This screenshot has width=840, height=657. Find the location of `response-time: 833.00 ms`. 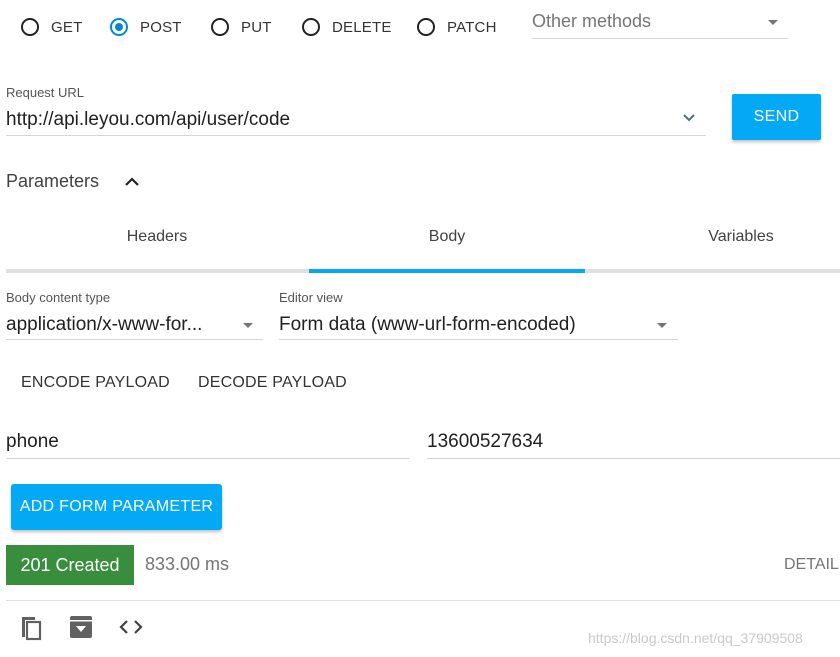

response-time: 833.00 ms is located at coordinates (187, 564).